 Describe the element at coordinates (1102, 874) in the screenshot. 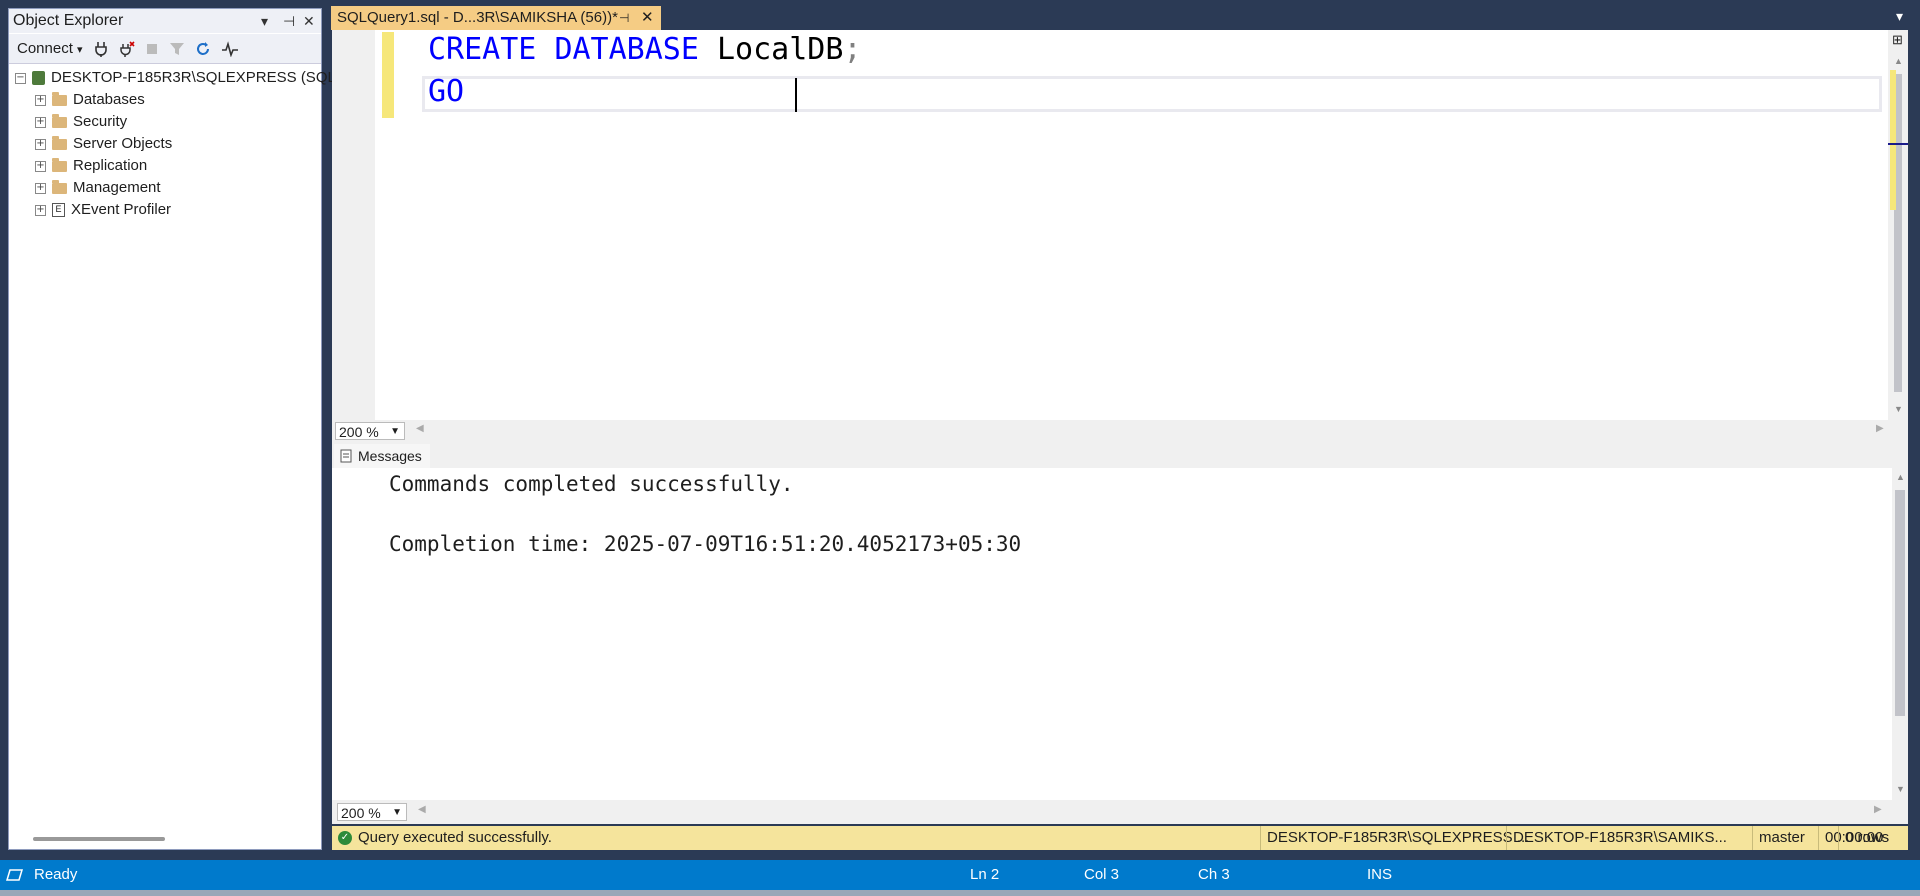

I see `status-column: Col 3` at that location.